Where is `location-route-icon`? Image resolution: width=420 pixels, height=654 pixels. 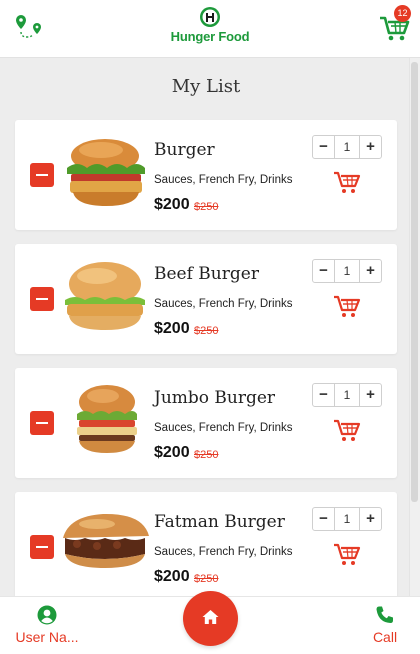 location-route-icon is located at coordinates (29, 27).